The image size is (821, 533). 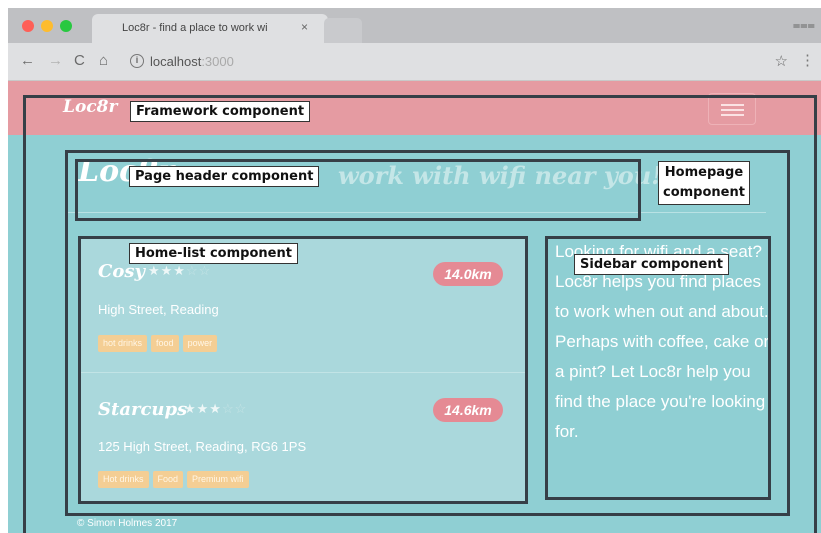 I want to click on reload-icon: C, so click(x=79, y=61).